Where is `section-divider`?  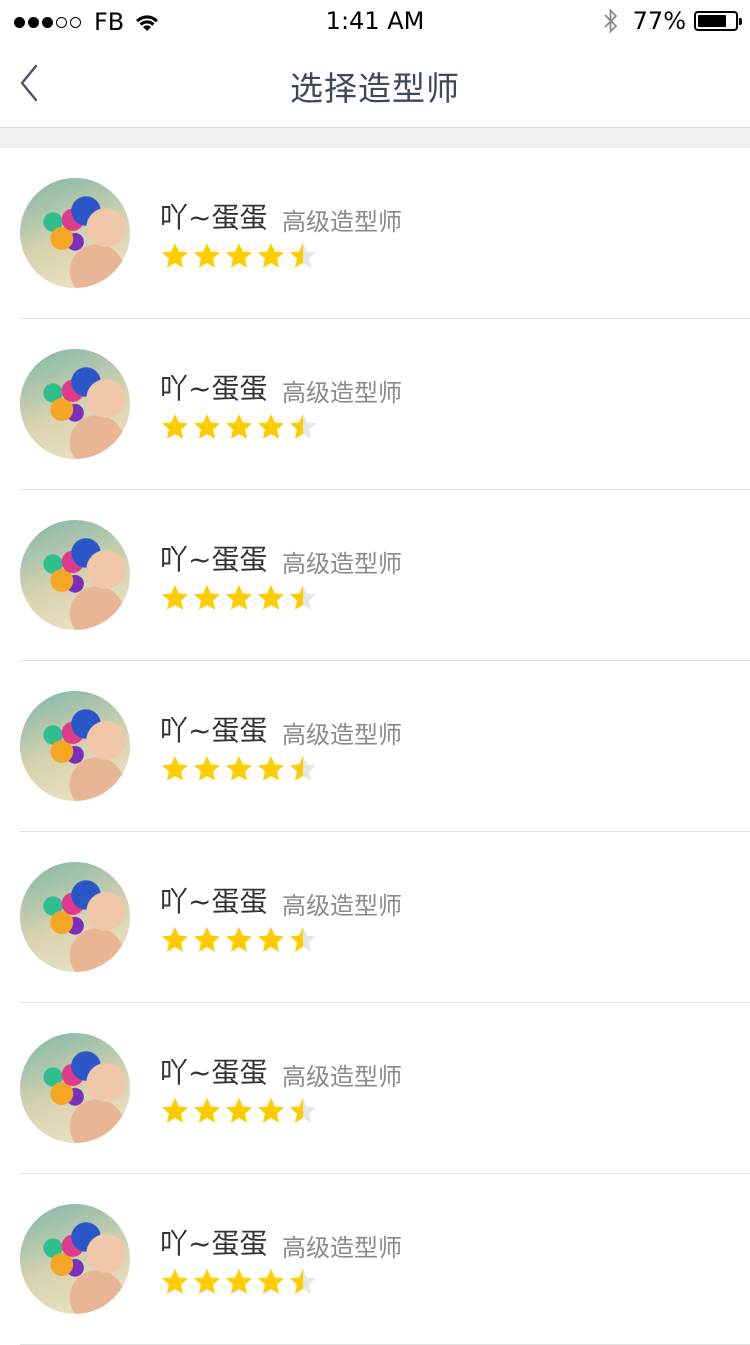 section-divider is located at coordinates (375, 138).